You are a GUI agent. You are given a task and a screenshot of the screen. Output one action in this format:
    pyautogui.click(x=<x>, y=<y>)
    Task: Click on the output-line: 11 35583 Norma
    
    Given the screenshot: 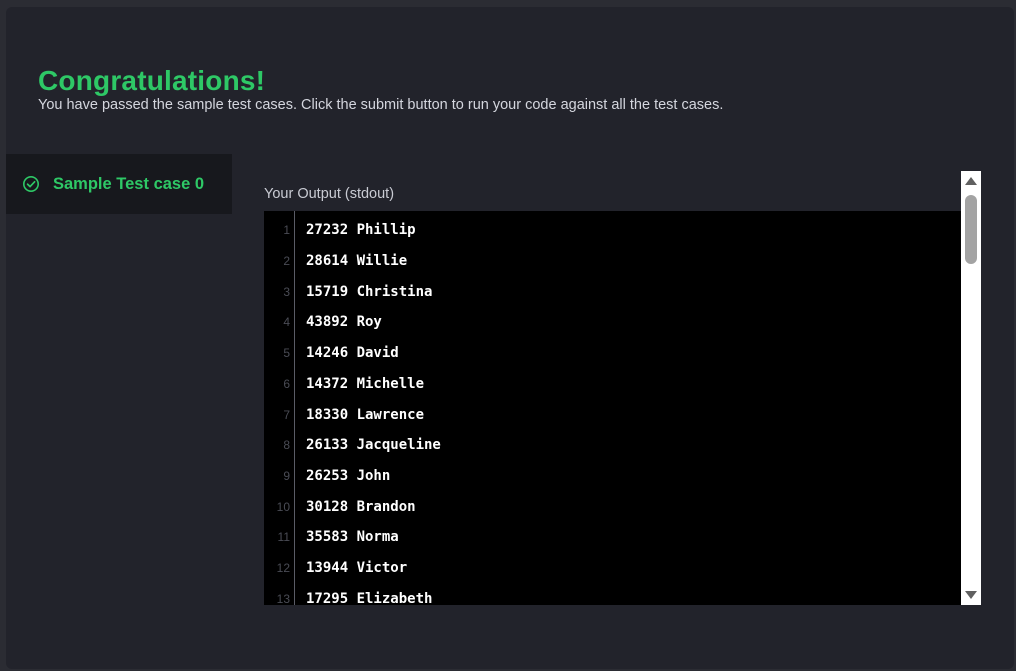 What is the action you would take?
    pyautogui.click(x=614, y=537)
    